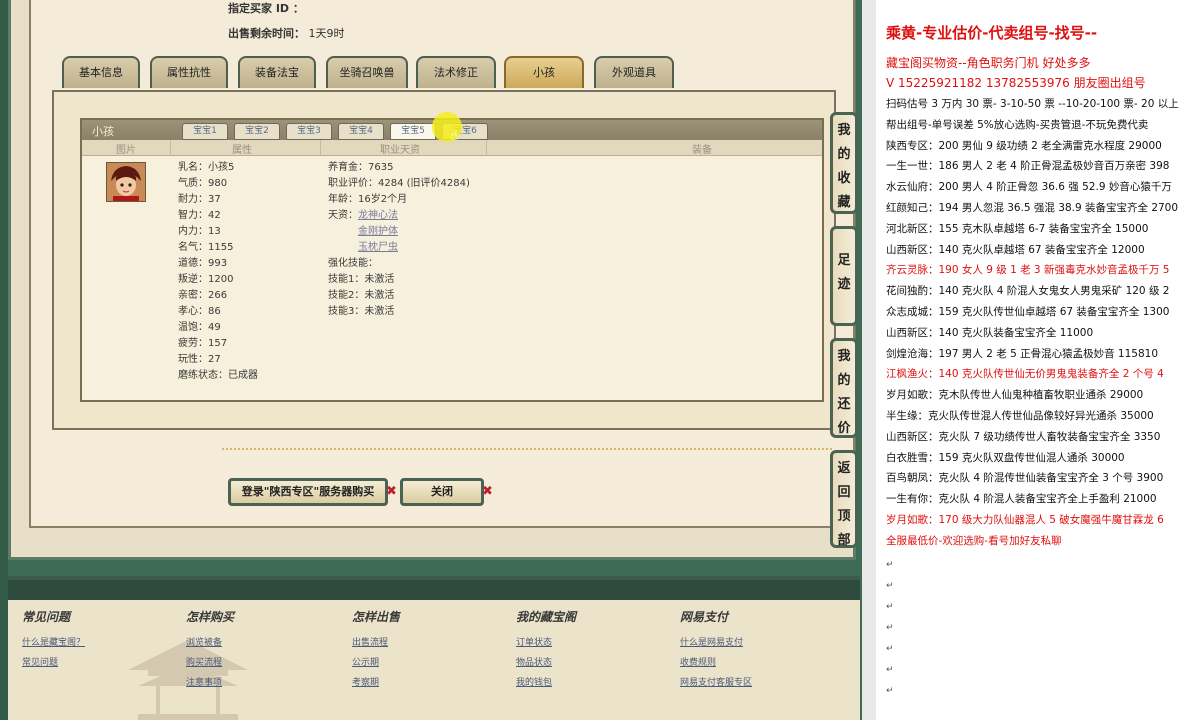  What do you see at coordinates (988, 63) in the screenshot?
I see `doc-line: 藏宝阁买物资--角色职务门机 好处多多` at bounding box center [988, 63].